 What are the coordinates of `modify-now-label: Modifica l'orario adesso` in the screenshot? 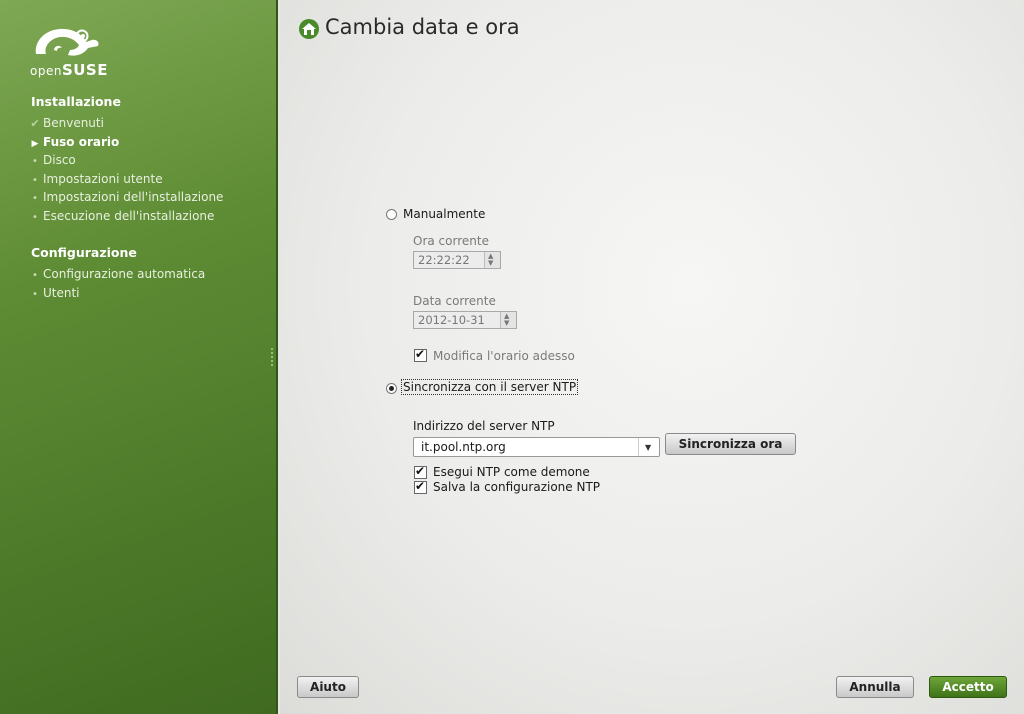 It's located at (504, 356).